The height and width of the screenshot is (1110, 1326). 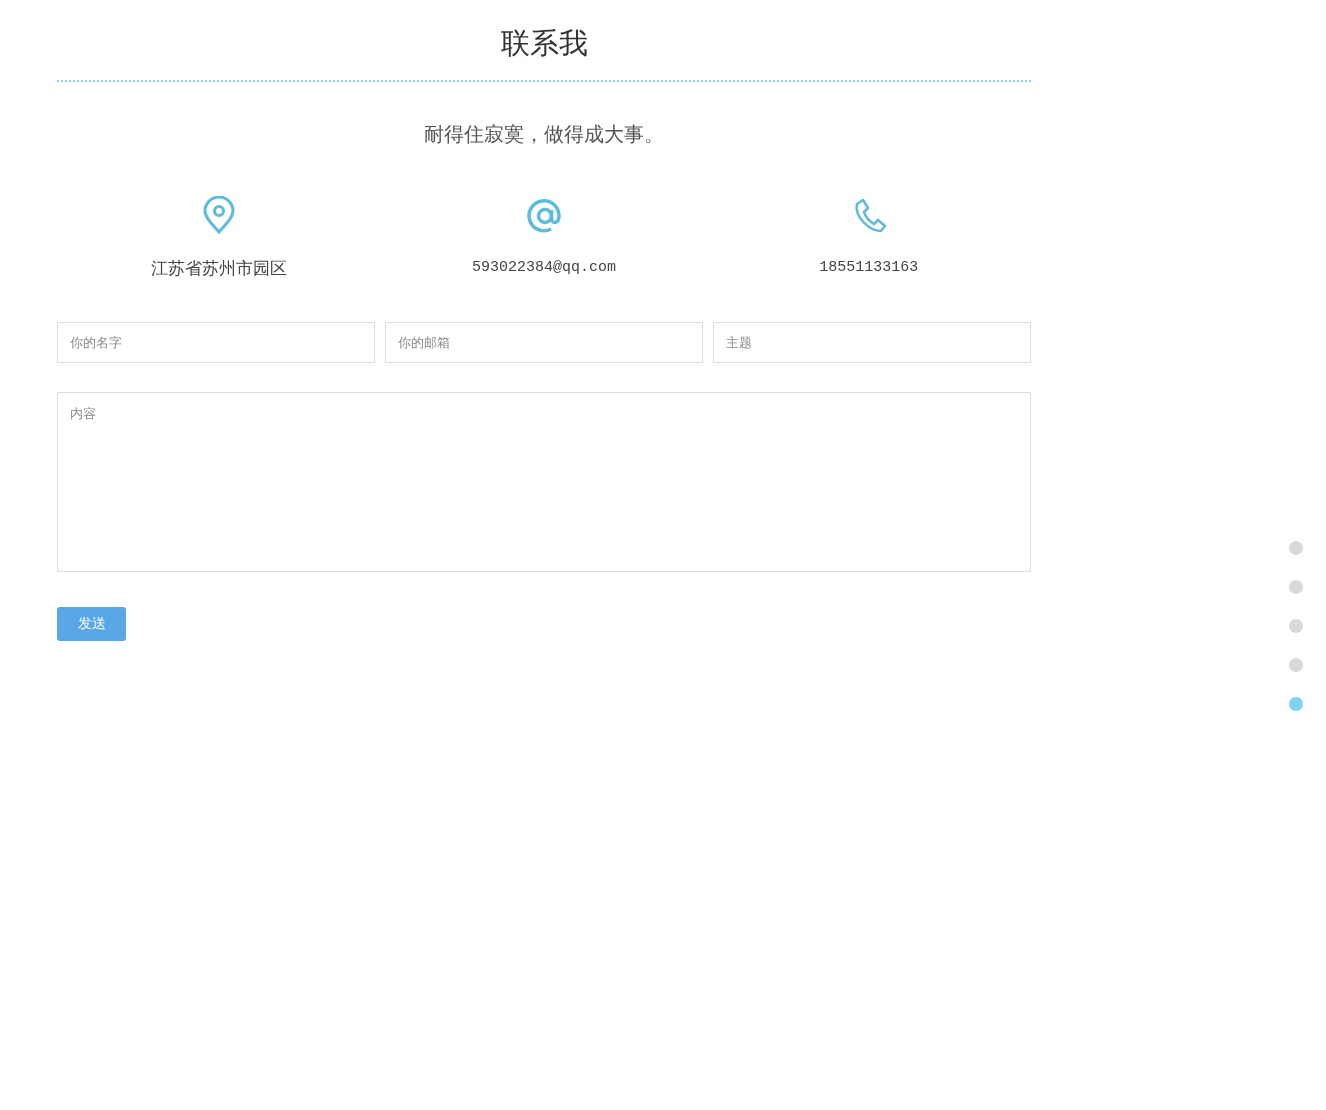 I want to click on slogan: 耐得住寂寞，做得成大事。, so click(x=544, y=134).